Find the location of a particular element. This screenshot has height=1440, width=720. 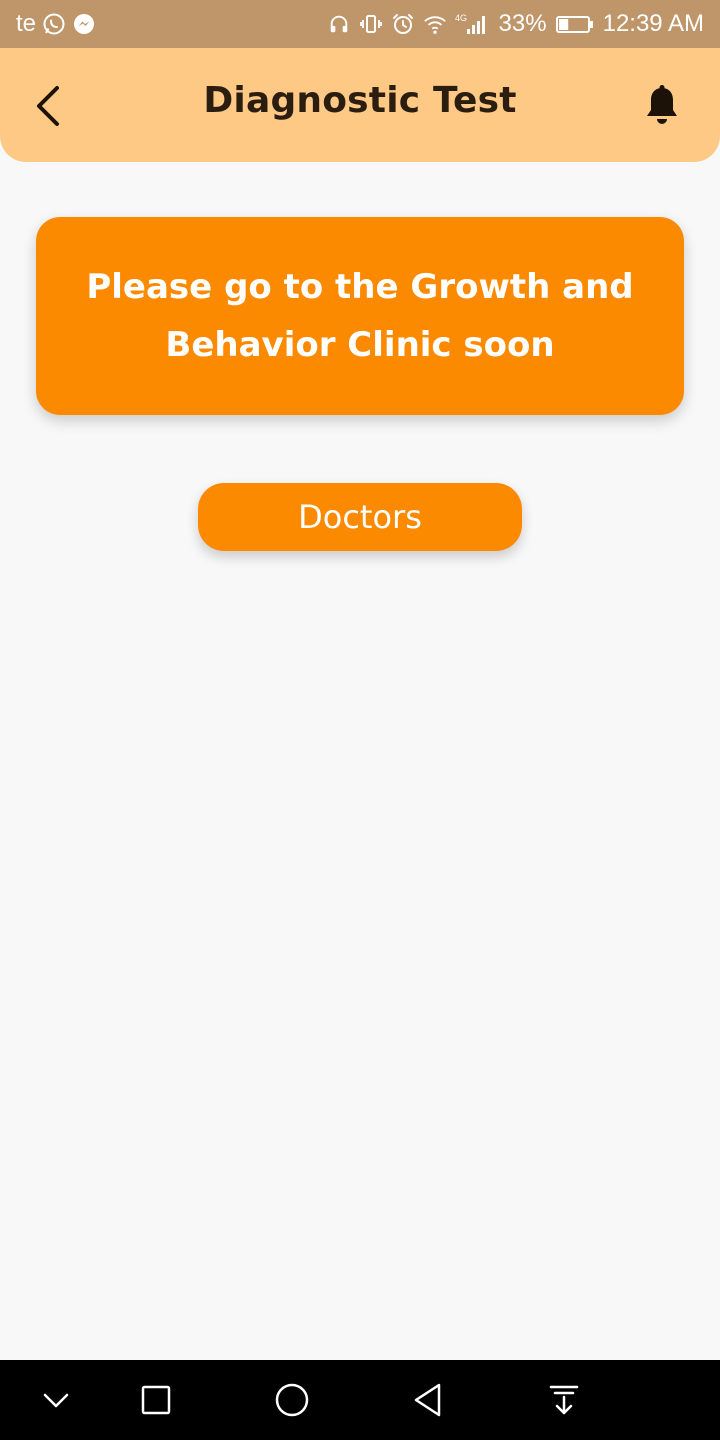

headphones-icon is located at coordinates (339, 24).